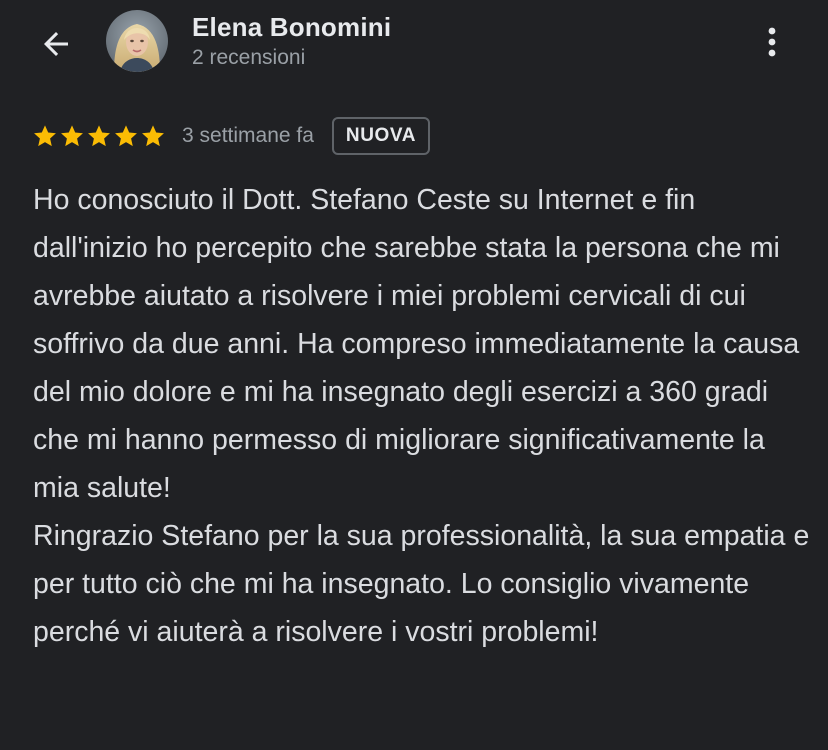 Image resolution: width=828 pixels, height=750 pixels. I want to click on star-rating, so click(99, 136).